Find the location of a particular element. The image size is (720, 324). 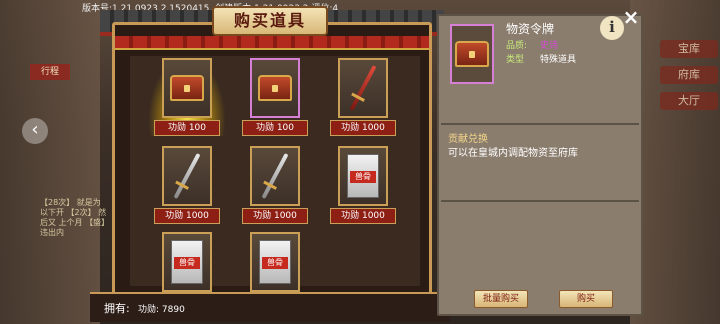

shop-title: 购买道具 is located at coordinates (270, 21).